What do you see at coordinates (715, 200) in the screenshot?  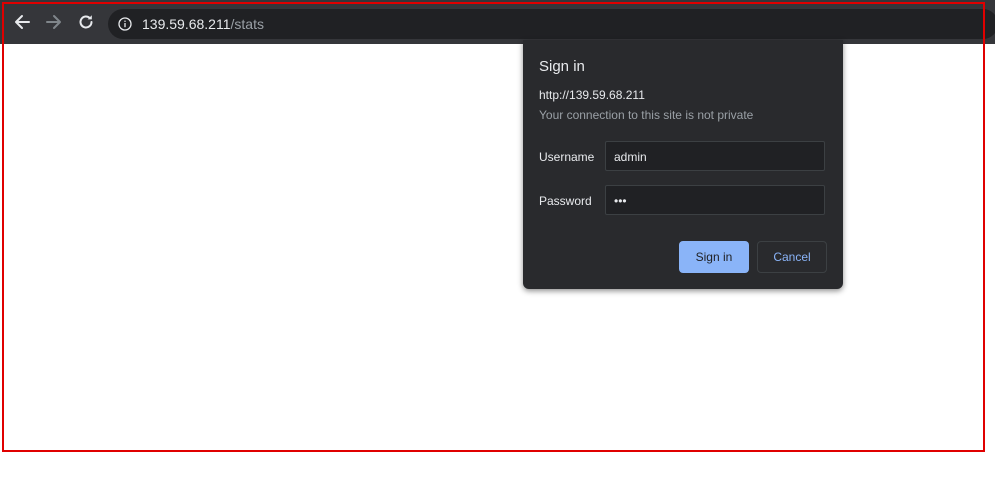 I see `password-field: •••` at bounding box center [715, 200].